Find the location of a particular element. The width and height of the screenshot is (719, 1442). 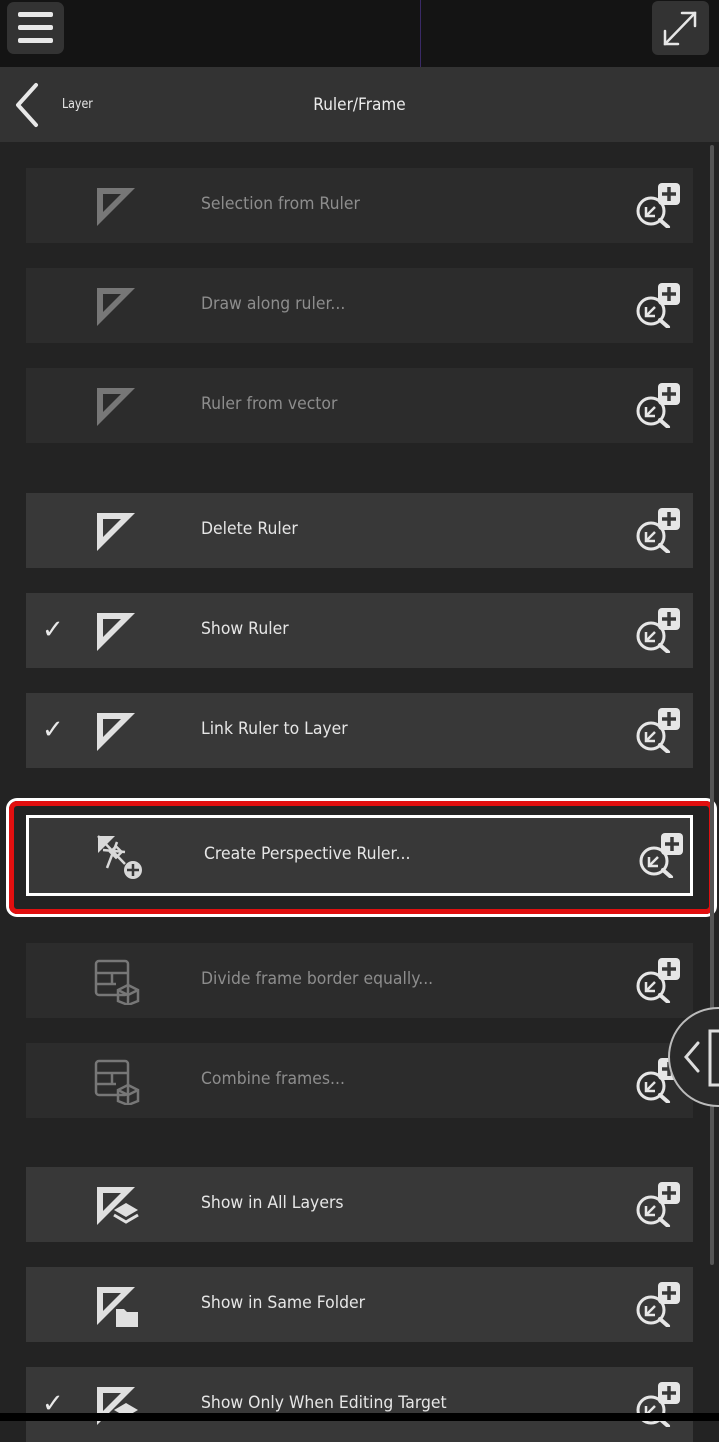

list-item-show-in-same-folder: Show in Same Folder is located at coordinates (359, 1304).